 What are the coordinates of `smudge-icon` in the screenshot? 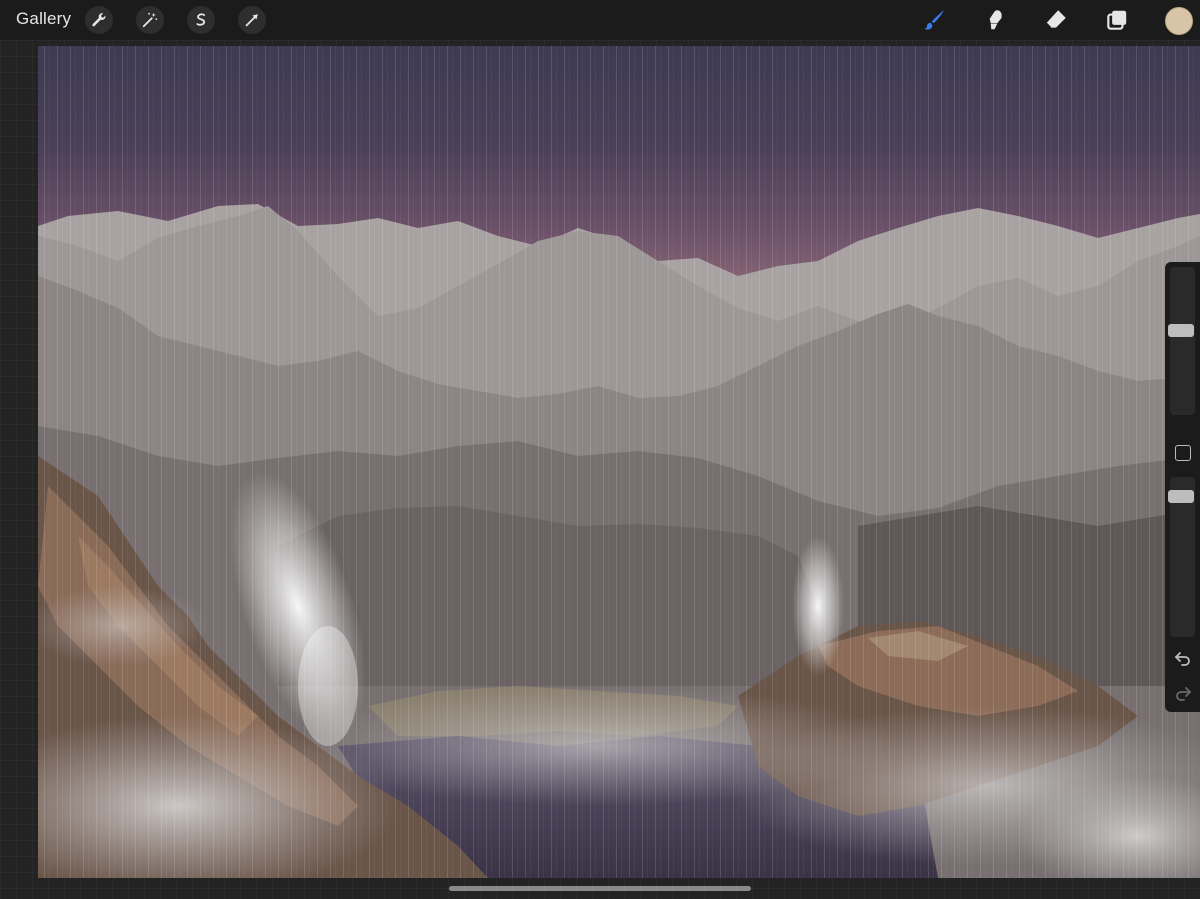 It's located at (994, 20).